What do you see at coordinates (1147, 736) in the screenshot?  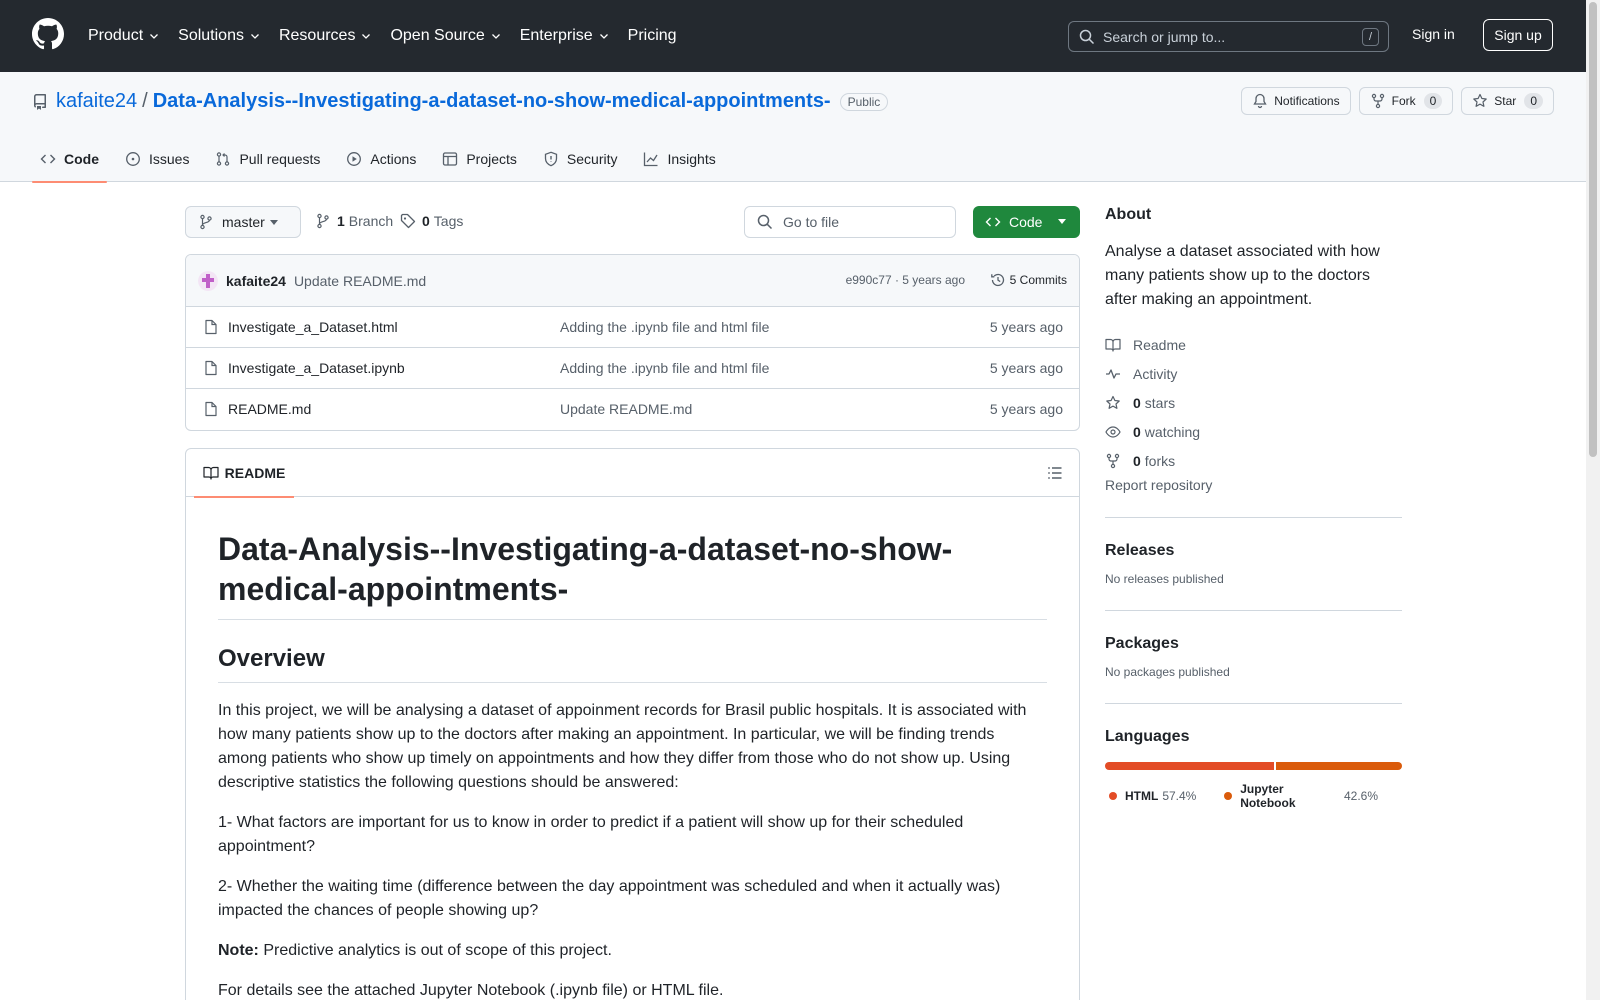 I see `languages-title: Languages` at bounding box center [1147, 736].